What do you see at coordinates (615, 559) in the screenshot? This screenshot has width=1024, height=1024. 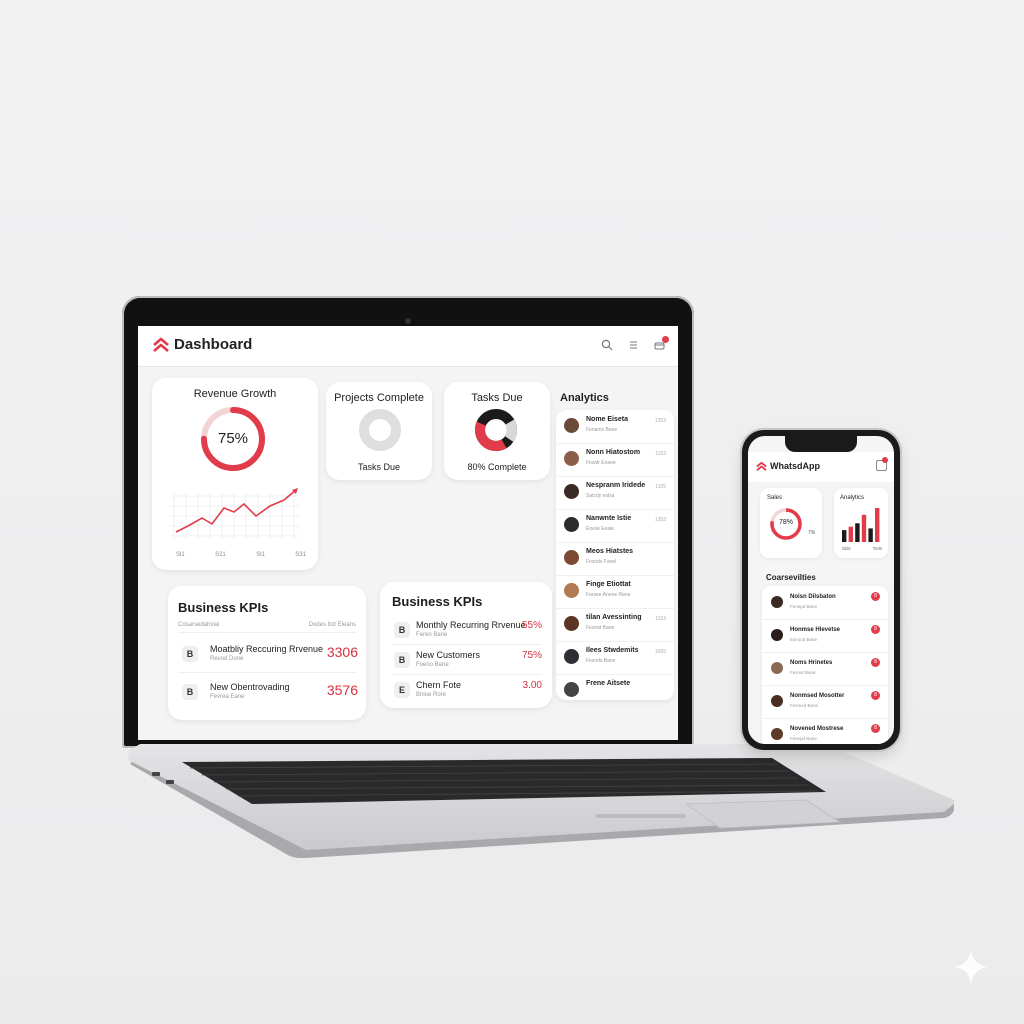 I see `list-item: Meos Hiatstes Fesnds Fanel` at bounding box center [615, 559].